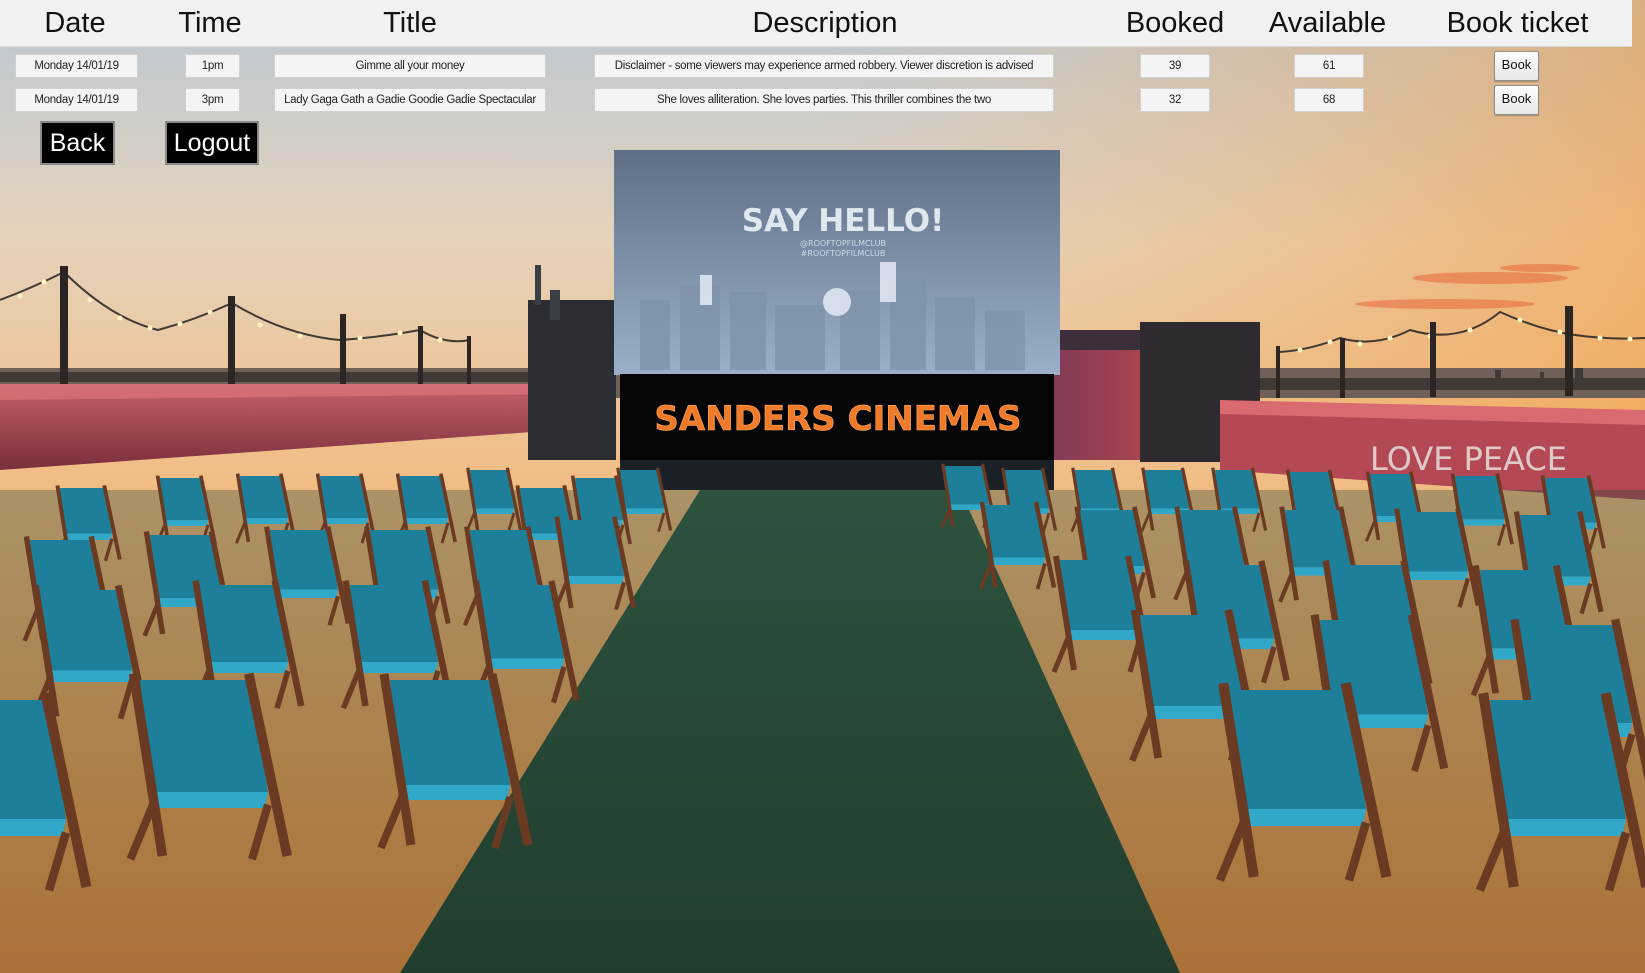  What do you see at coordinates (825, 23) in the screenshot?
I see `header-description: Description` at bounding box center [825, 23].